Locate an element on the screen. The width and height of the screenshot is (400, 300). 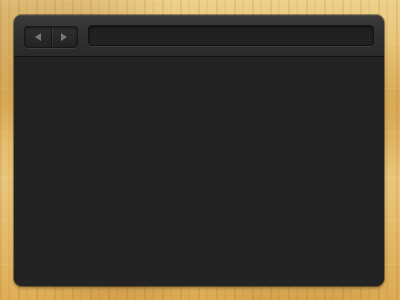
browser-toolbar is located at coordinates (199, 36).